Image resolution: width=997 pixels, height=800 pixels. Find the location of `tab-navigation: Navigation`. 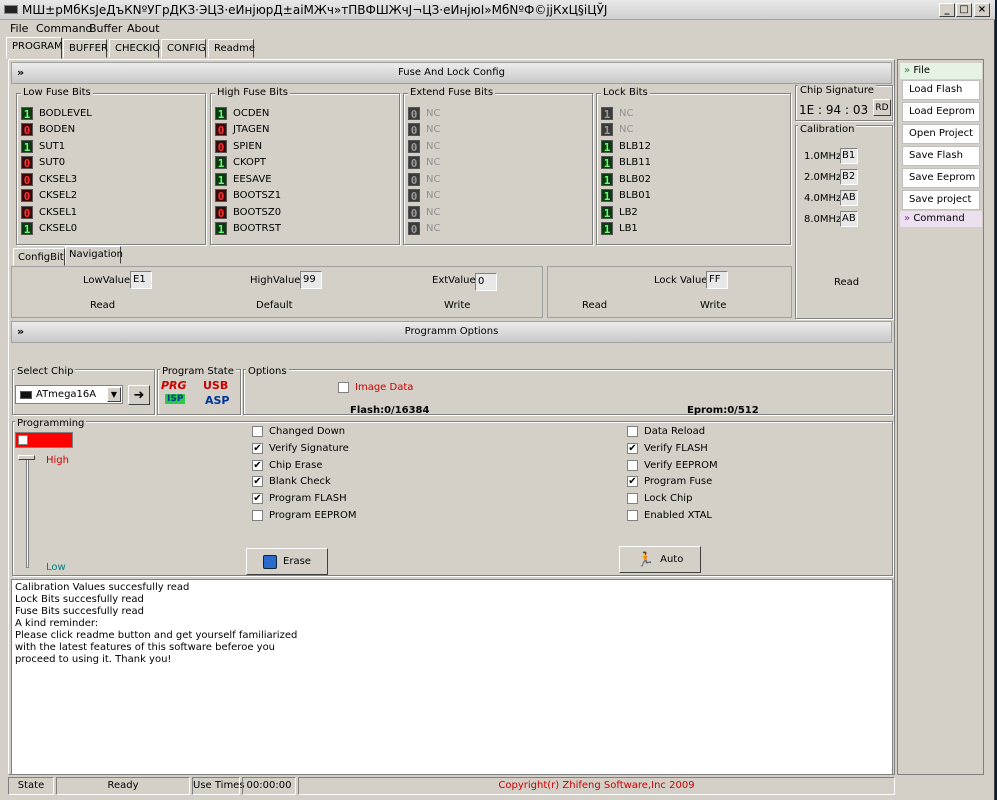

tab-navigation: Navigation is located at coordinates (94, 255).